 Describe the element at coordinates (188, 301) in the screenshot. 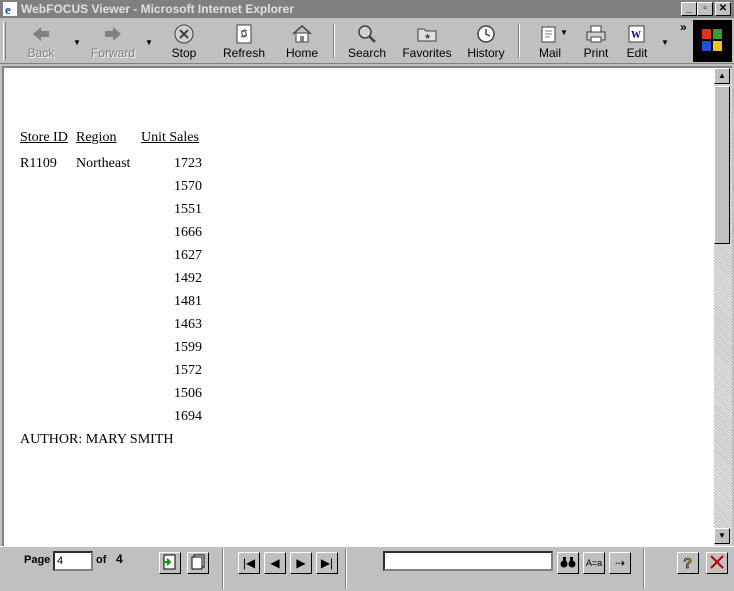

I see `cell-unit-sales: 1481` at that location.